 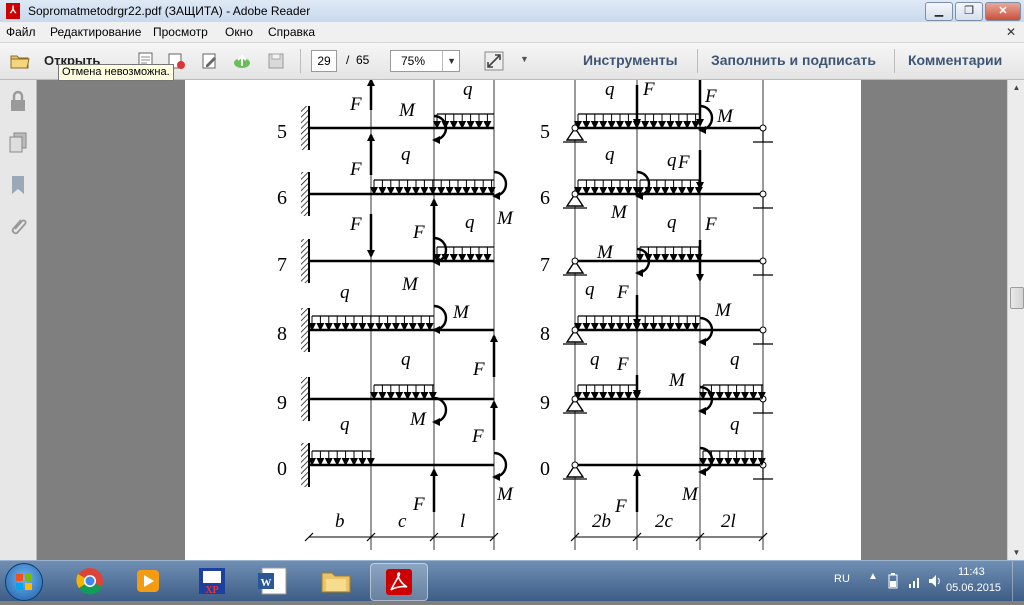 What do you see at coordinates (449, 61) in the screenshot?
I see `chevron-down-icon: ▼` at bounding box center [449, 61].